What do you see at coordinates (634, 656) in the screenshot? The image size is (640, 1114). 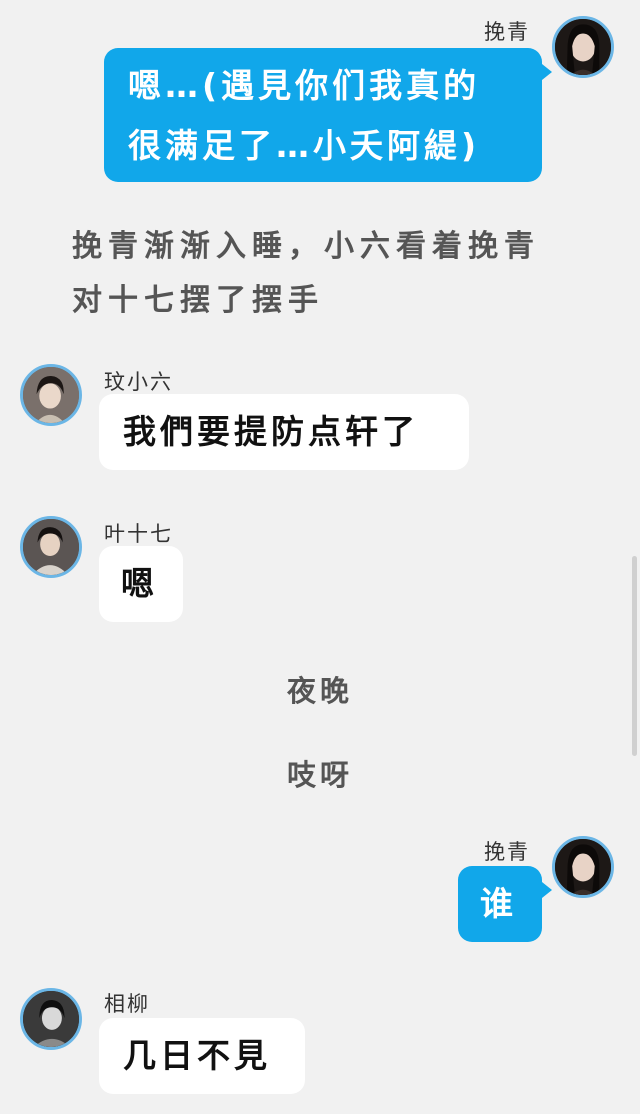 I see `scrollbar` at bounding box center [634, 656].